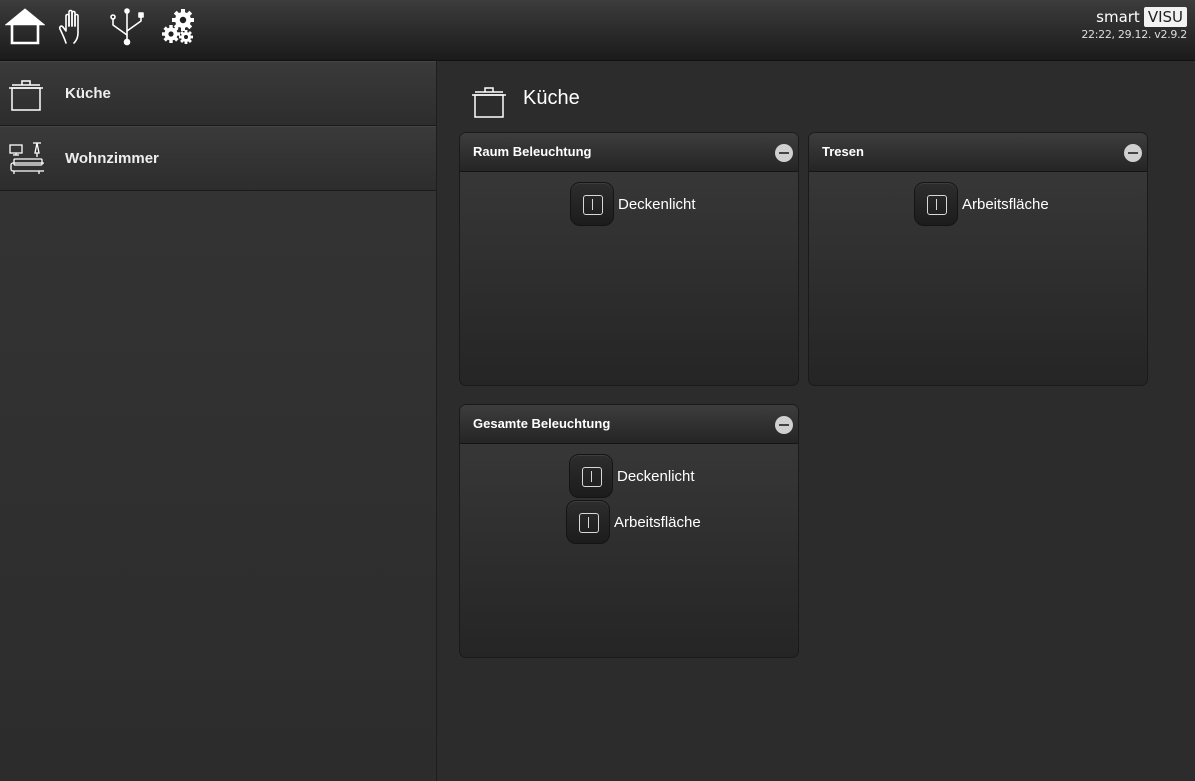  I want to click on block-header: Tresen, so click(978, 152).